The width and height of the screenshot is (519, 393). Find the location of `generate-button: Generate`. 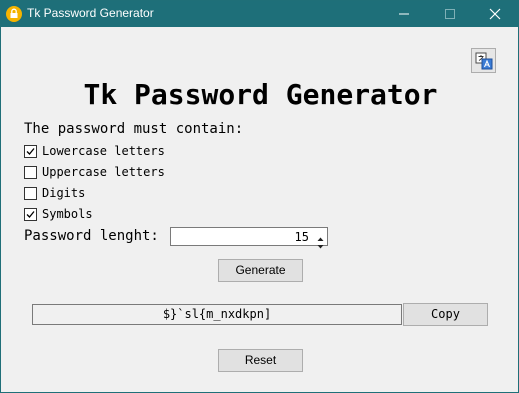

generate-button: Generate is located at coordinates (260, 270).